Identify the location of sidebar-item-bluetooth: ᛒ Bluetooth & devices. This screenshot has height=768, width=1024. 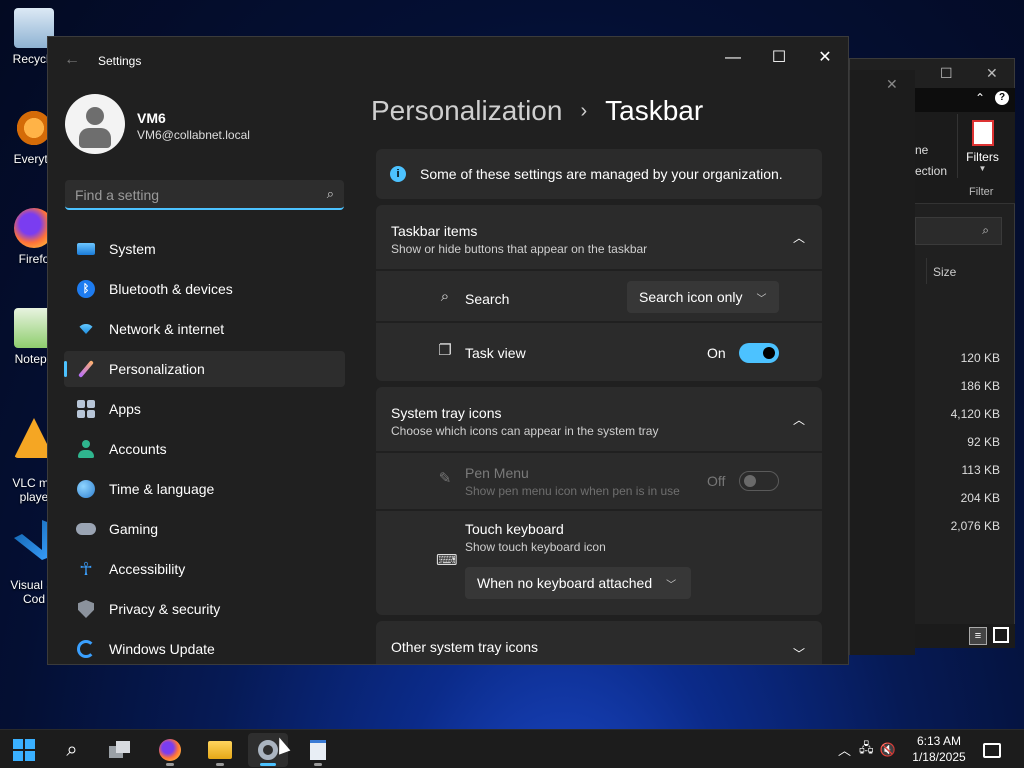
(204, 289).